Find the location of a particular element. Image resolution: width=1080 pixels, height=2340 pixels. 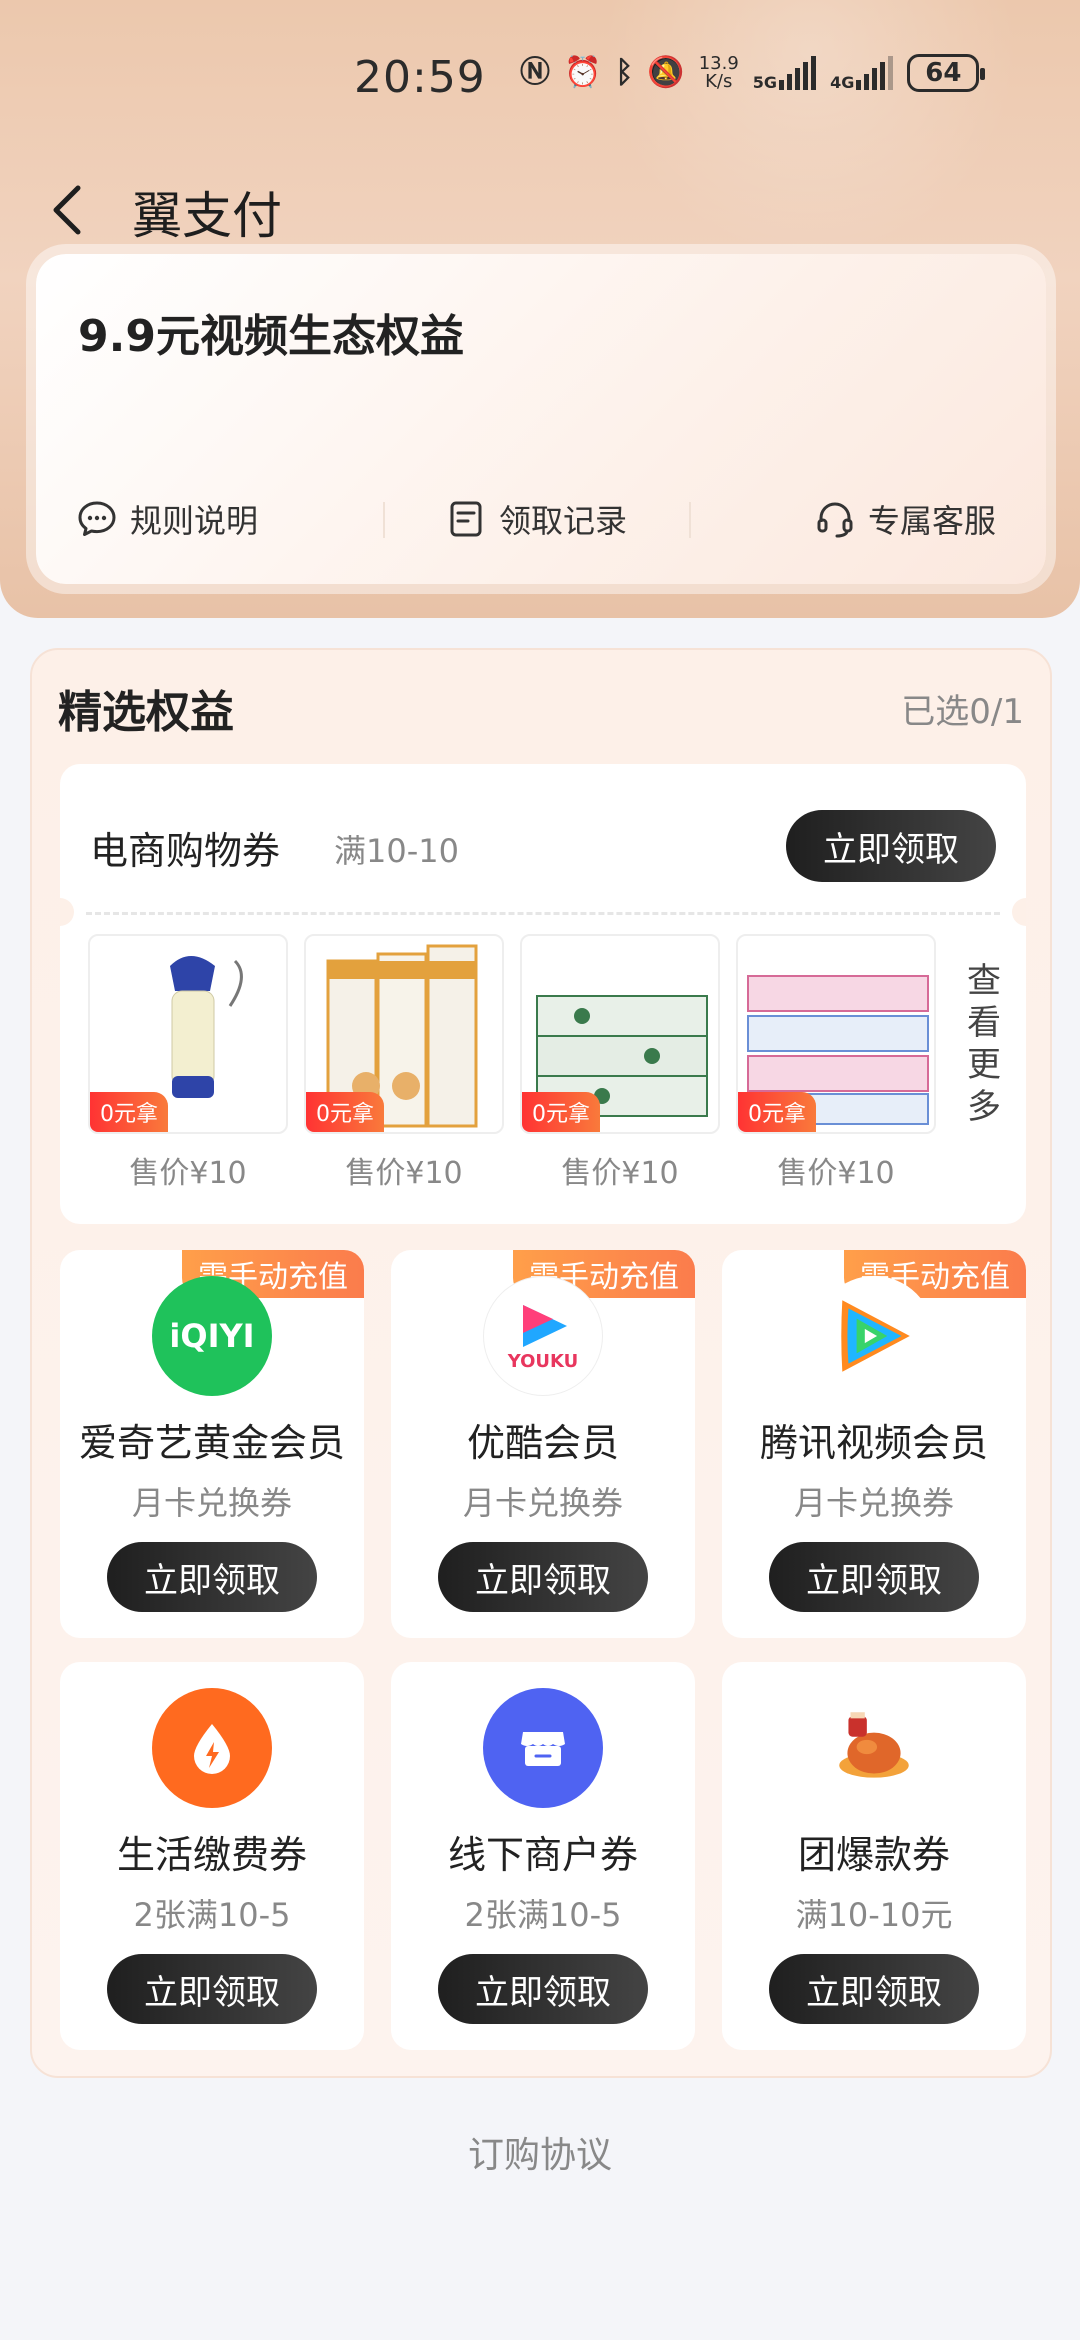

net-speed-unit: K/s is located at coordinates (719, 81).